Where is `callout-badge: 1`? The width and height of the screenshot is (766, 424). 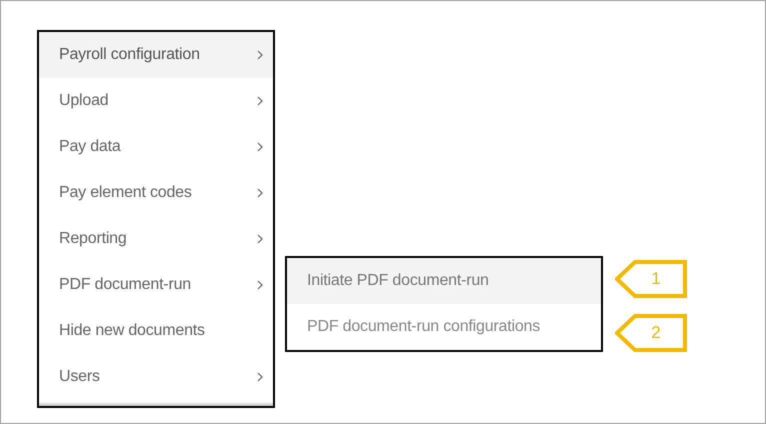
callout-badge: 1 is located at coordinates (651, 279).